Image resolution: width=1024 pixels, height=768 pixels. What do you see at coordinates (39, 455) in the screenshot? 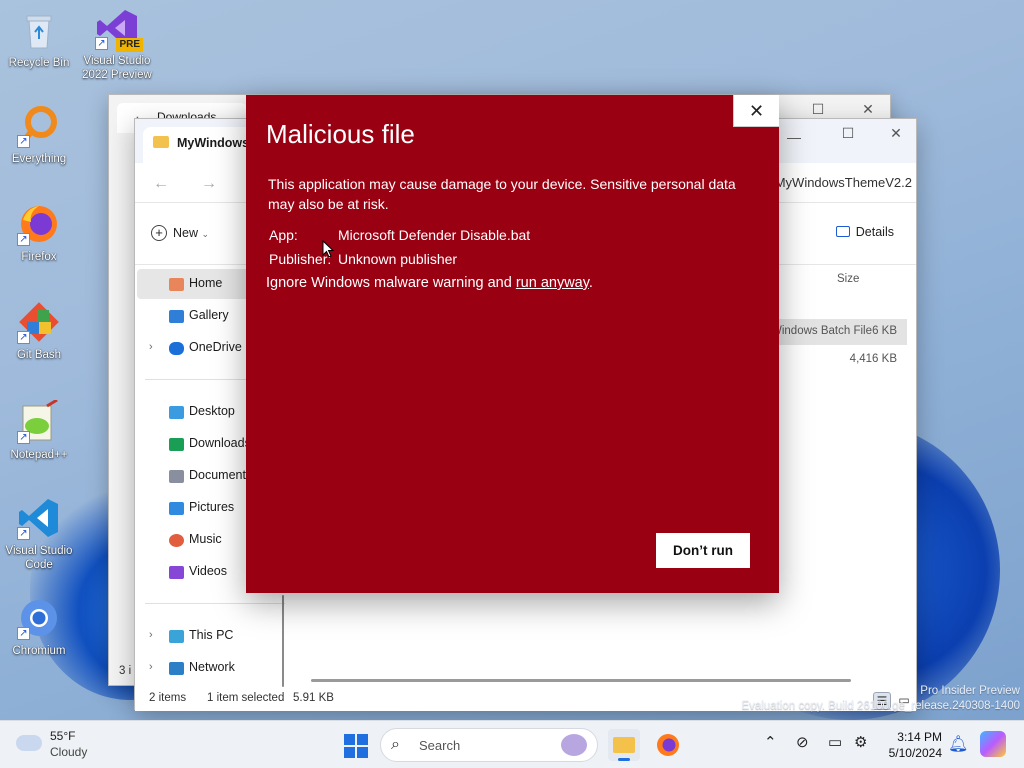
I see `desktop-icon-label: Notepad++` at bounding box center [39, 455].